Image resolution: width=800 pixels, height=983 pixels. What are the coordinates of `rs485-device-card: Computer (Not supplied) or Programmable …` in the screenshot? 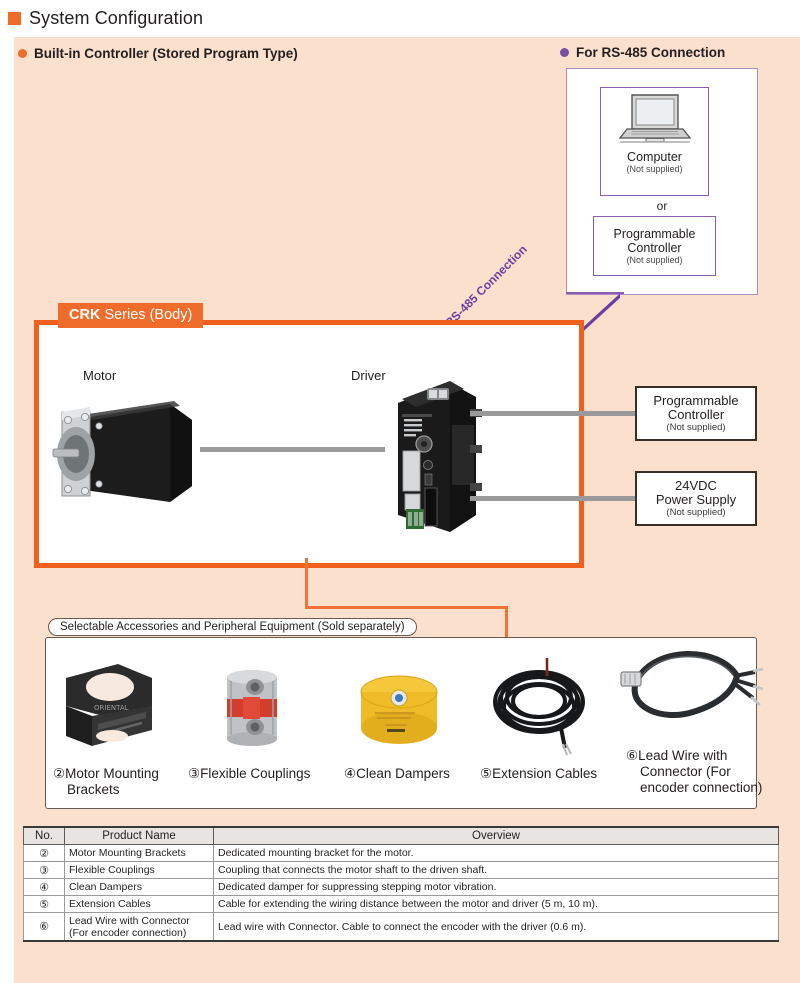 It's located at (662, 181).